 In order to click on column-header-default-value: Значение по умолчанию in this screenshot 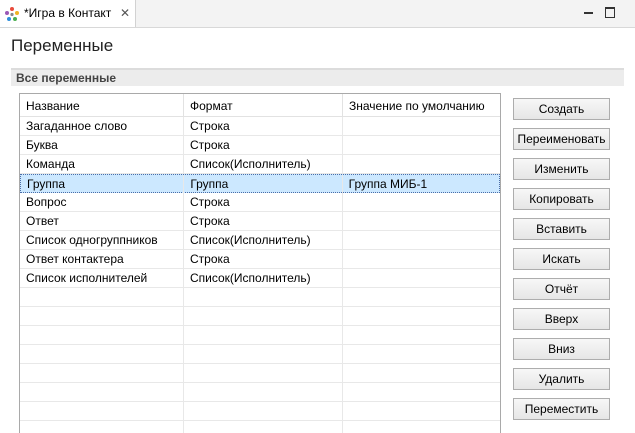, I will do `click(421, 105)`.